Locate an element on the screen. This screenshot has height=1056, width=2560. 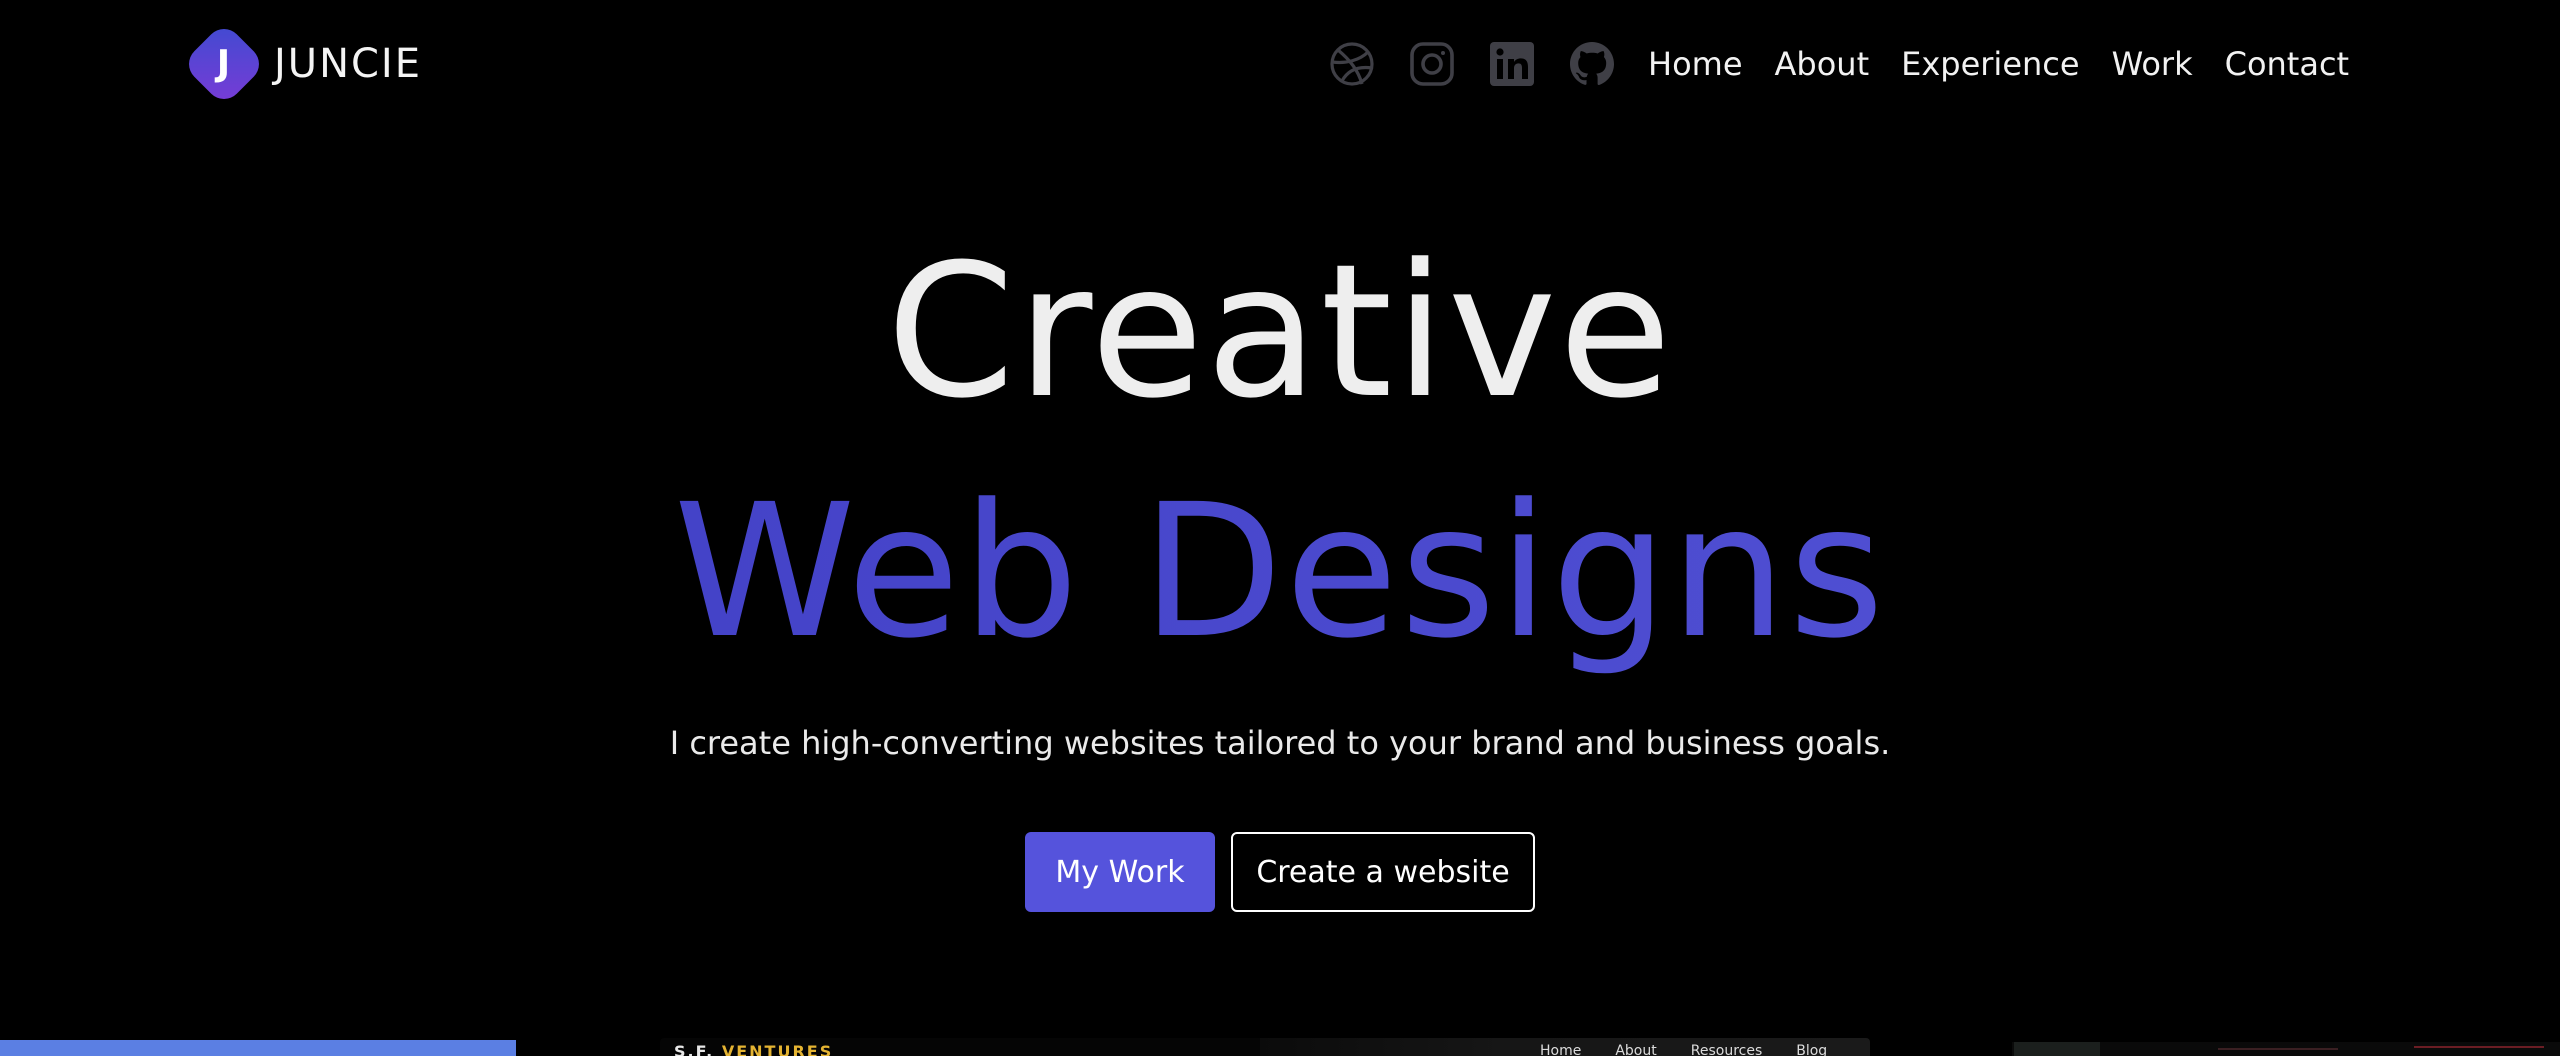
brand-logo-link: J JUNCIE is located at coordinates (301, 64).